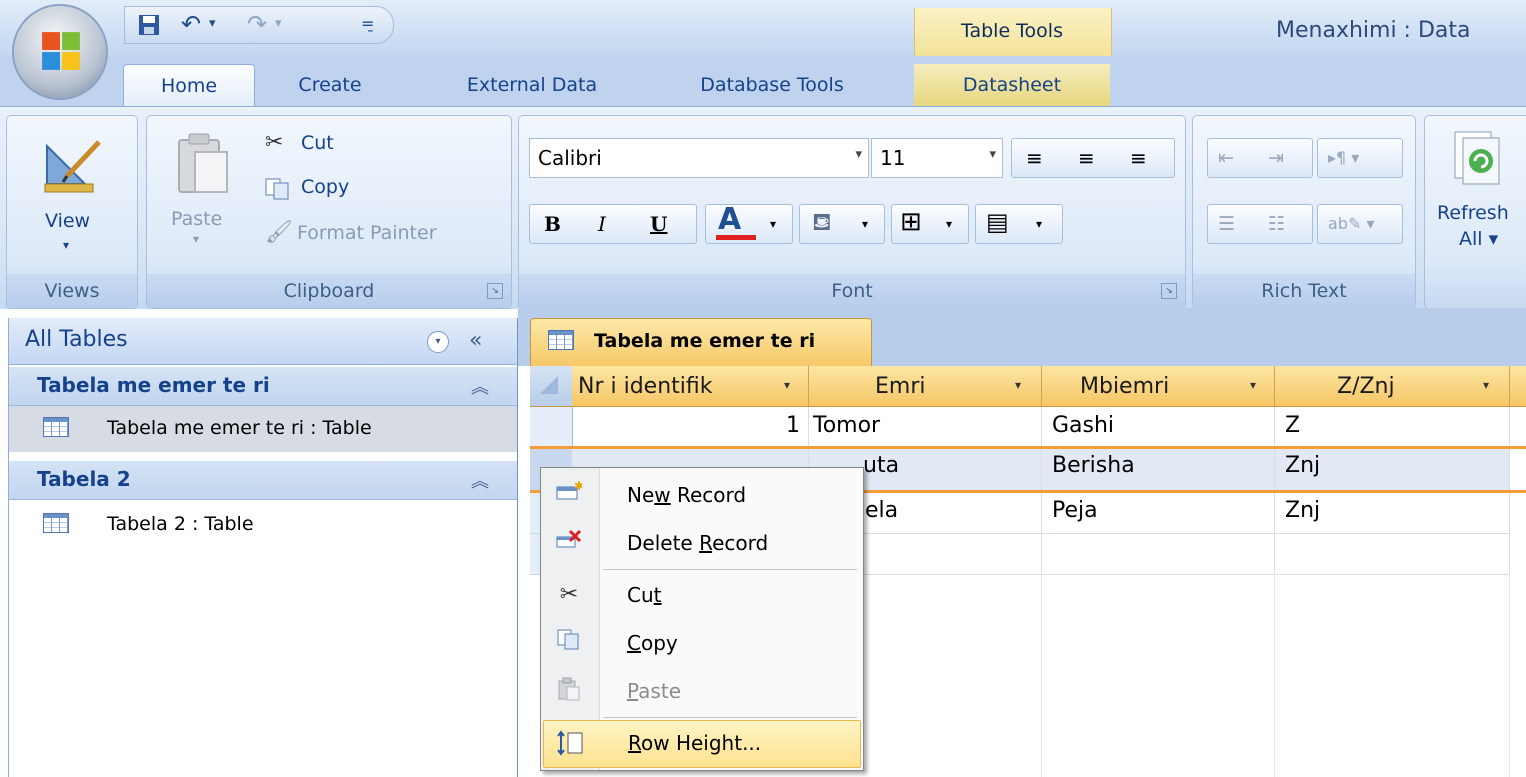 The width and height of the screenshot is (1526, 777). What do you see at coordinates (569, 594) in the screenshot?
I see `scissors-icon: ✂` at bounding box center [569, 594].